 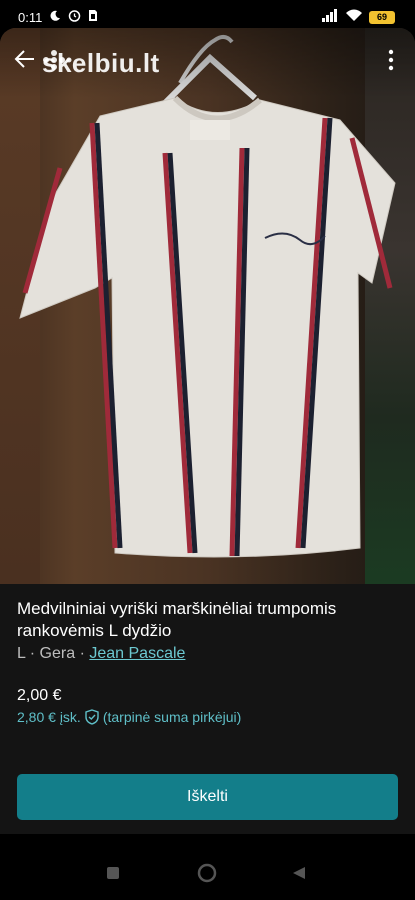 I want to click on back-button, so click(x=25, y=59).